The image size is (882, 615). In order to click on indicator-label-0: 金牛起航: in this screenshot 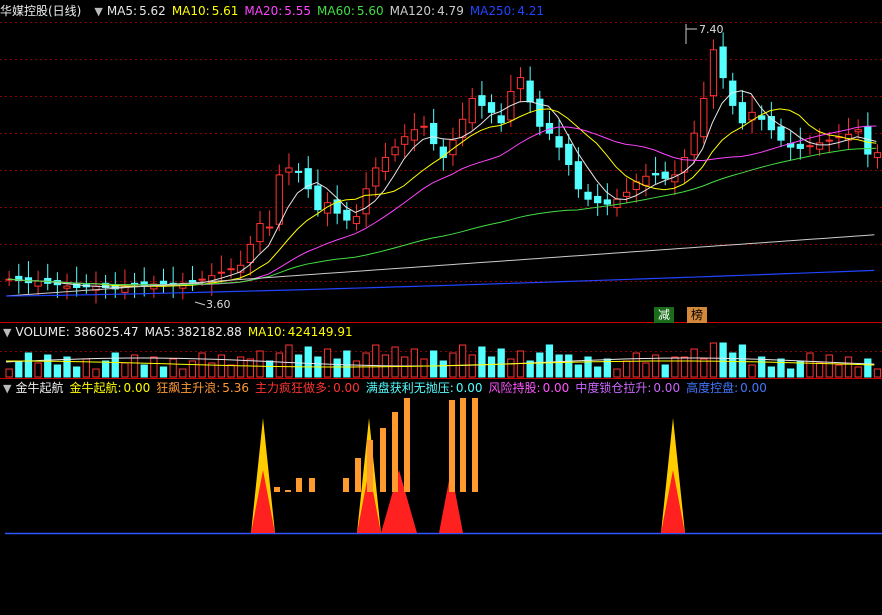, I will do `click(95, 388)`.